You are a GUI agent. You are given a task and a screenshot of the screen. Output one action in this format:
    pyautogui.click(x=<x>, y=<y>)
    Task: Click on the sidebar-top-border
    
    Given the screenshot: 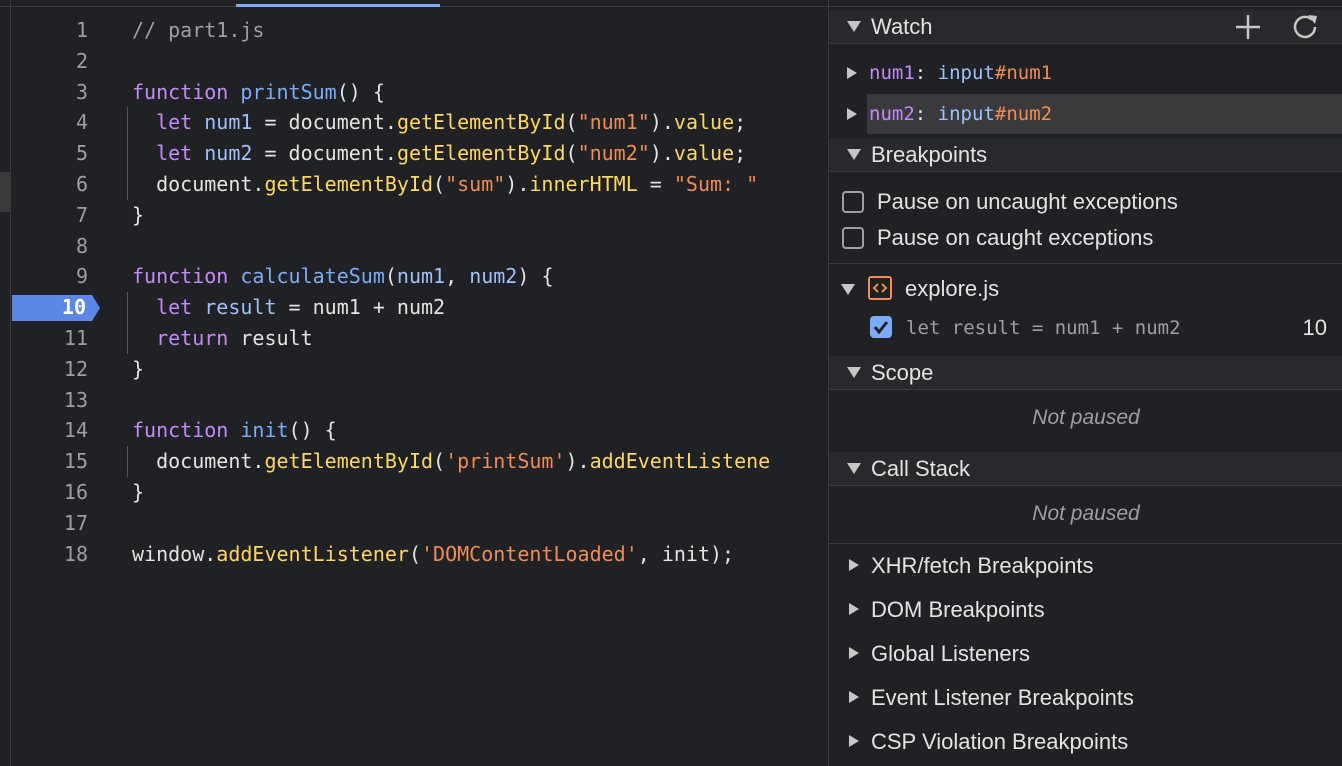 What is the action you would take?
    pyautogui.click(x=1085, y=6)
    